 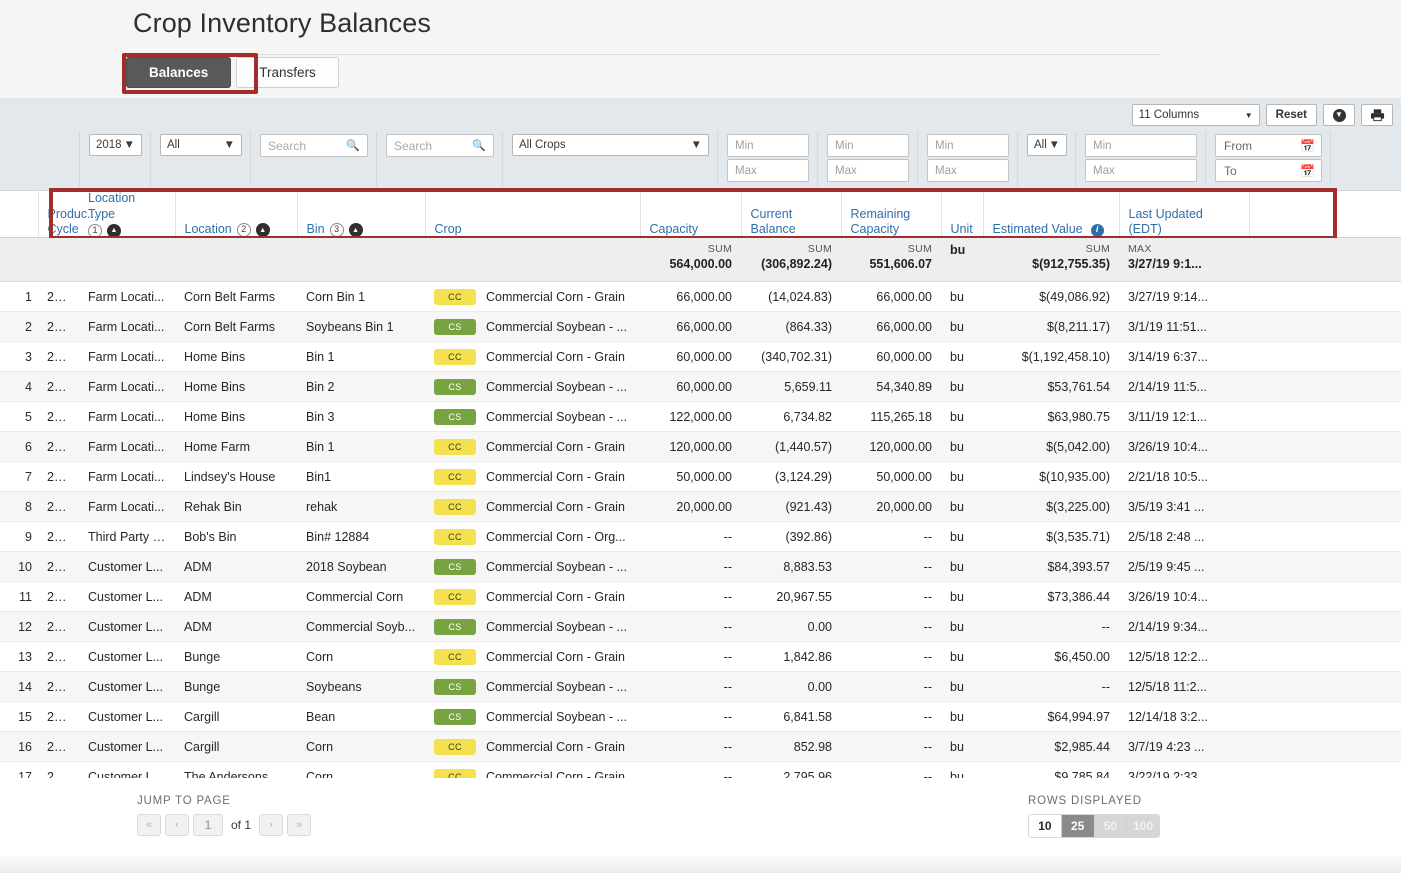 What do you see at coordinates (1051, 326) in the screenshot?
I see `cell-estimated-value: $(8,211.17)` at bounding box center [1051, 326].